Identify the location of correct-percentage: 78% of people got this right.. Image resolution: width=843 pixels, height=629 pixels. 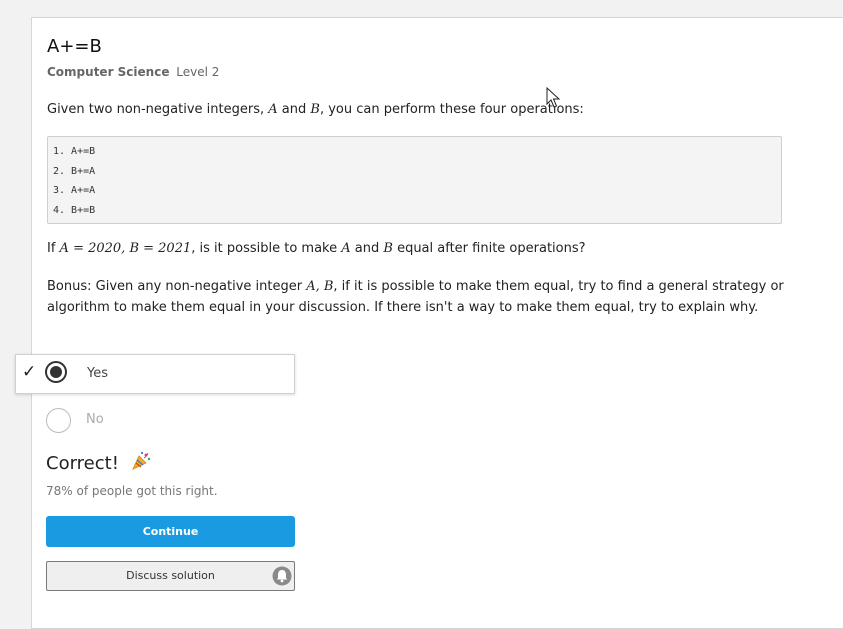
(132, 491).